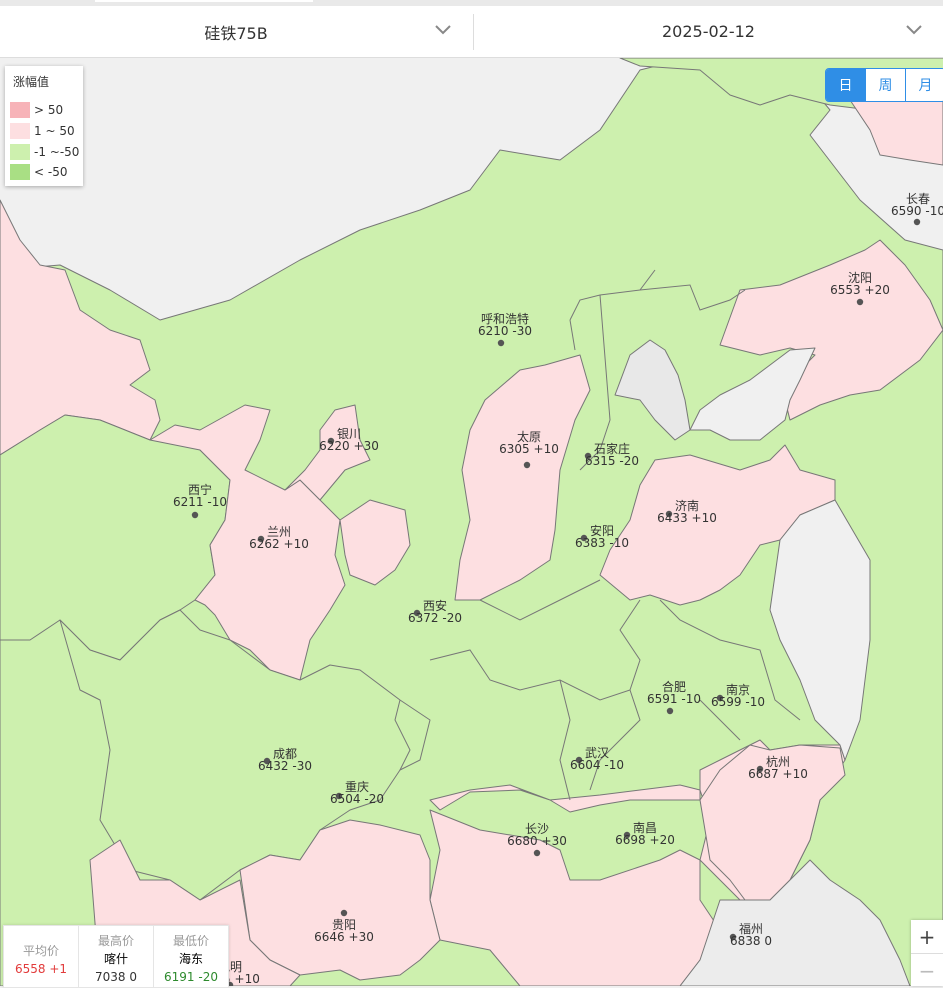 The width and height of the screenshot is (943, 988). I want to click on city-price-label: 6262 +10, so click(279, 544).